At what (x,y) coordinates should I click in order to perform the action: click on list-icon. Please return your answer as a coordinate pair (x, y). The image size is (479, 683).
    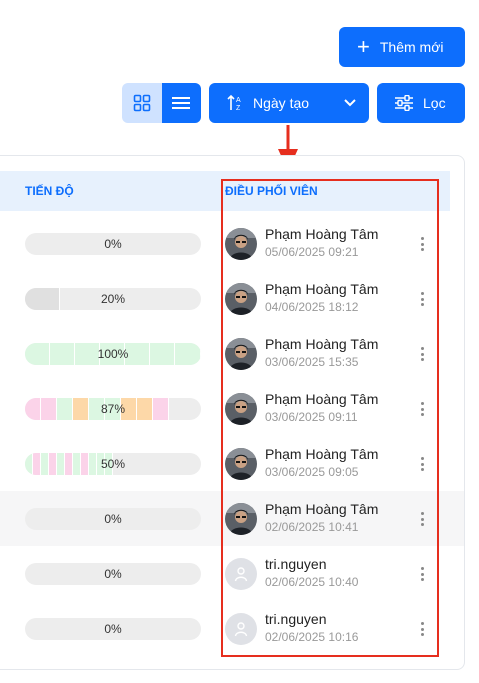
    Looking at the image, I should click on (181, 103).